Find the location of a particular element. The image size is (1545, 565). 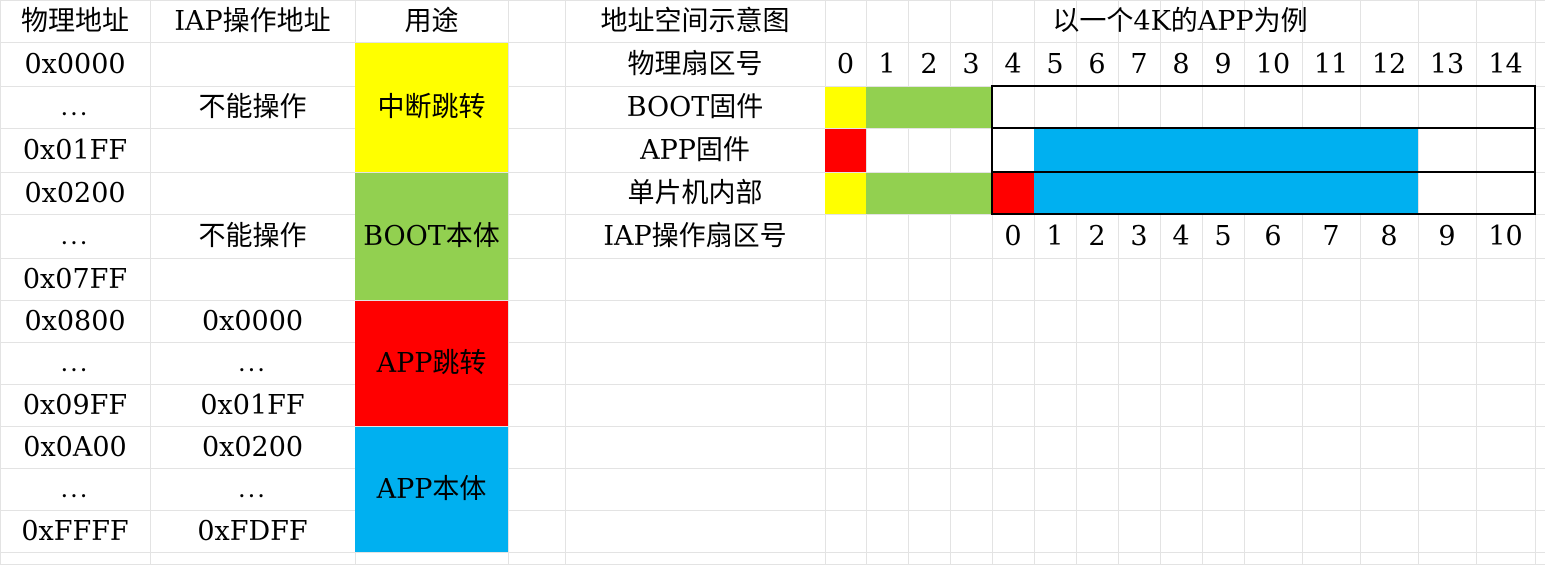

iap-sector-number: 7 is located at coordinates (1331, 236).